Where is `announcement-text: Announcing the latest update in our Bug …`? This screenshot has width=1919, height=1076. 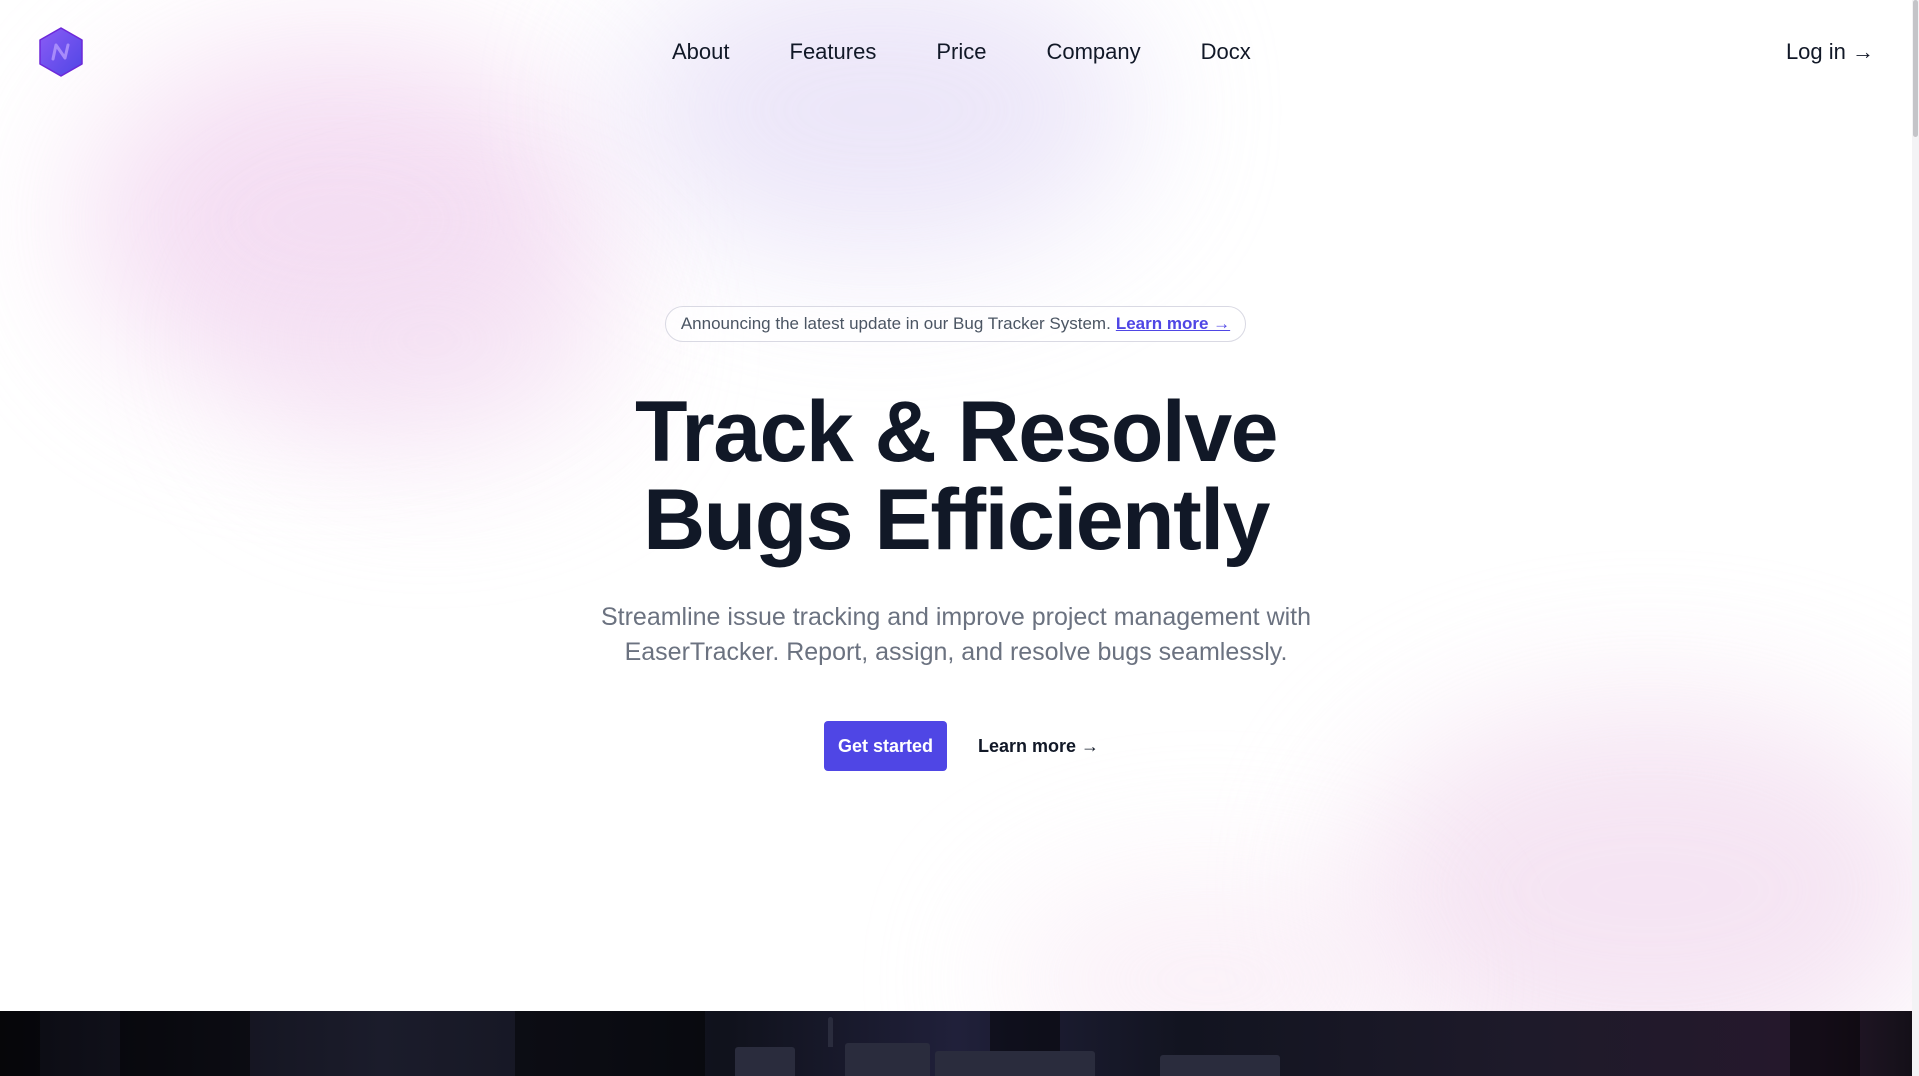
announcement-text: Announcing the latest update in our Bug … is located at coordinates (895, 323).